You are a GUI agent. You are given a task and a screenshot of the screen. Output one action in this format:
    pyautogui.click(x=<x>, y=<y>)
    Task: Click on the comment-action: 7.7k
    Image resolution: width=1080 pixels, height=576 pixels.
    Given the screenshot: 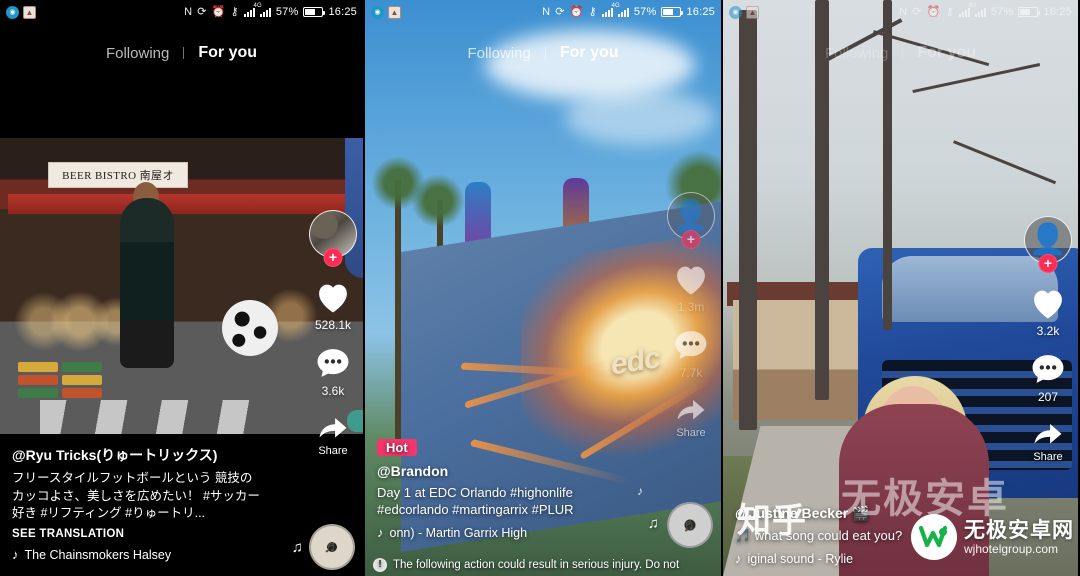 What is the action you would take?
    pyautogui.click(x=691, y=354)
    